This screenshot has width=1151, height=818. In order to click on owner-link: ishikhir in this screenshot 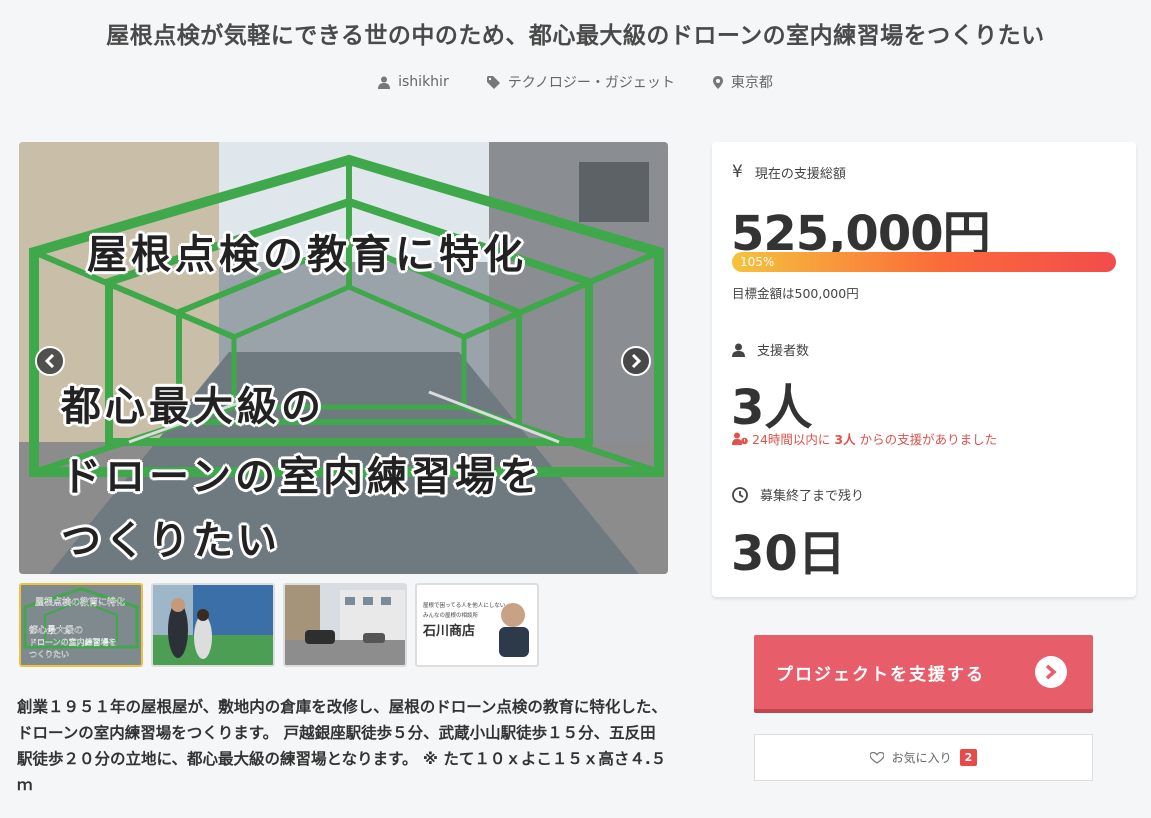, I will do `click(413, 82)`.